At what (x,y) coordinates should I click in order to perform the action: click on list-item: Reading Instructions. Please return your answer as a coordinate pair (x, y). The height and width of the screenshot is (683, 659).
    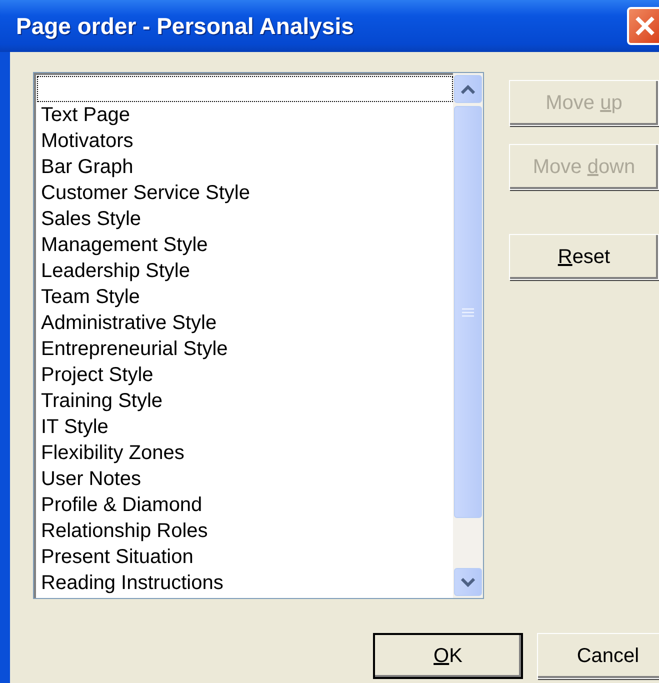
    Looking at the image, I should click on (245, 583).